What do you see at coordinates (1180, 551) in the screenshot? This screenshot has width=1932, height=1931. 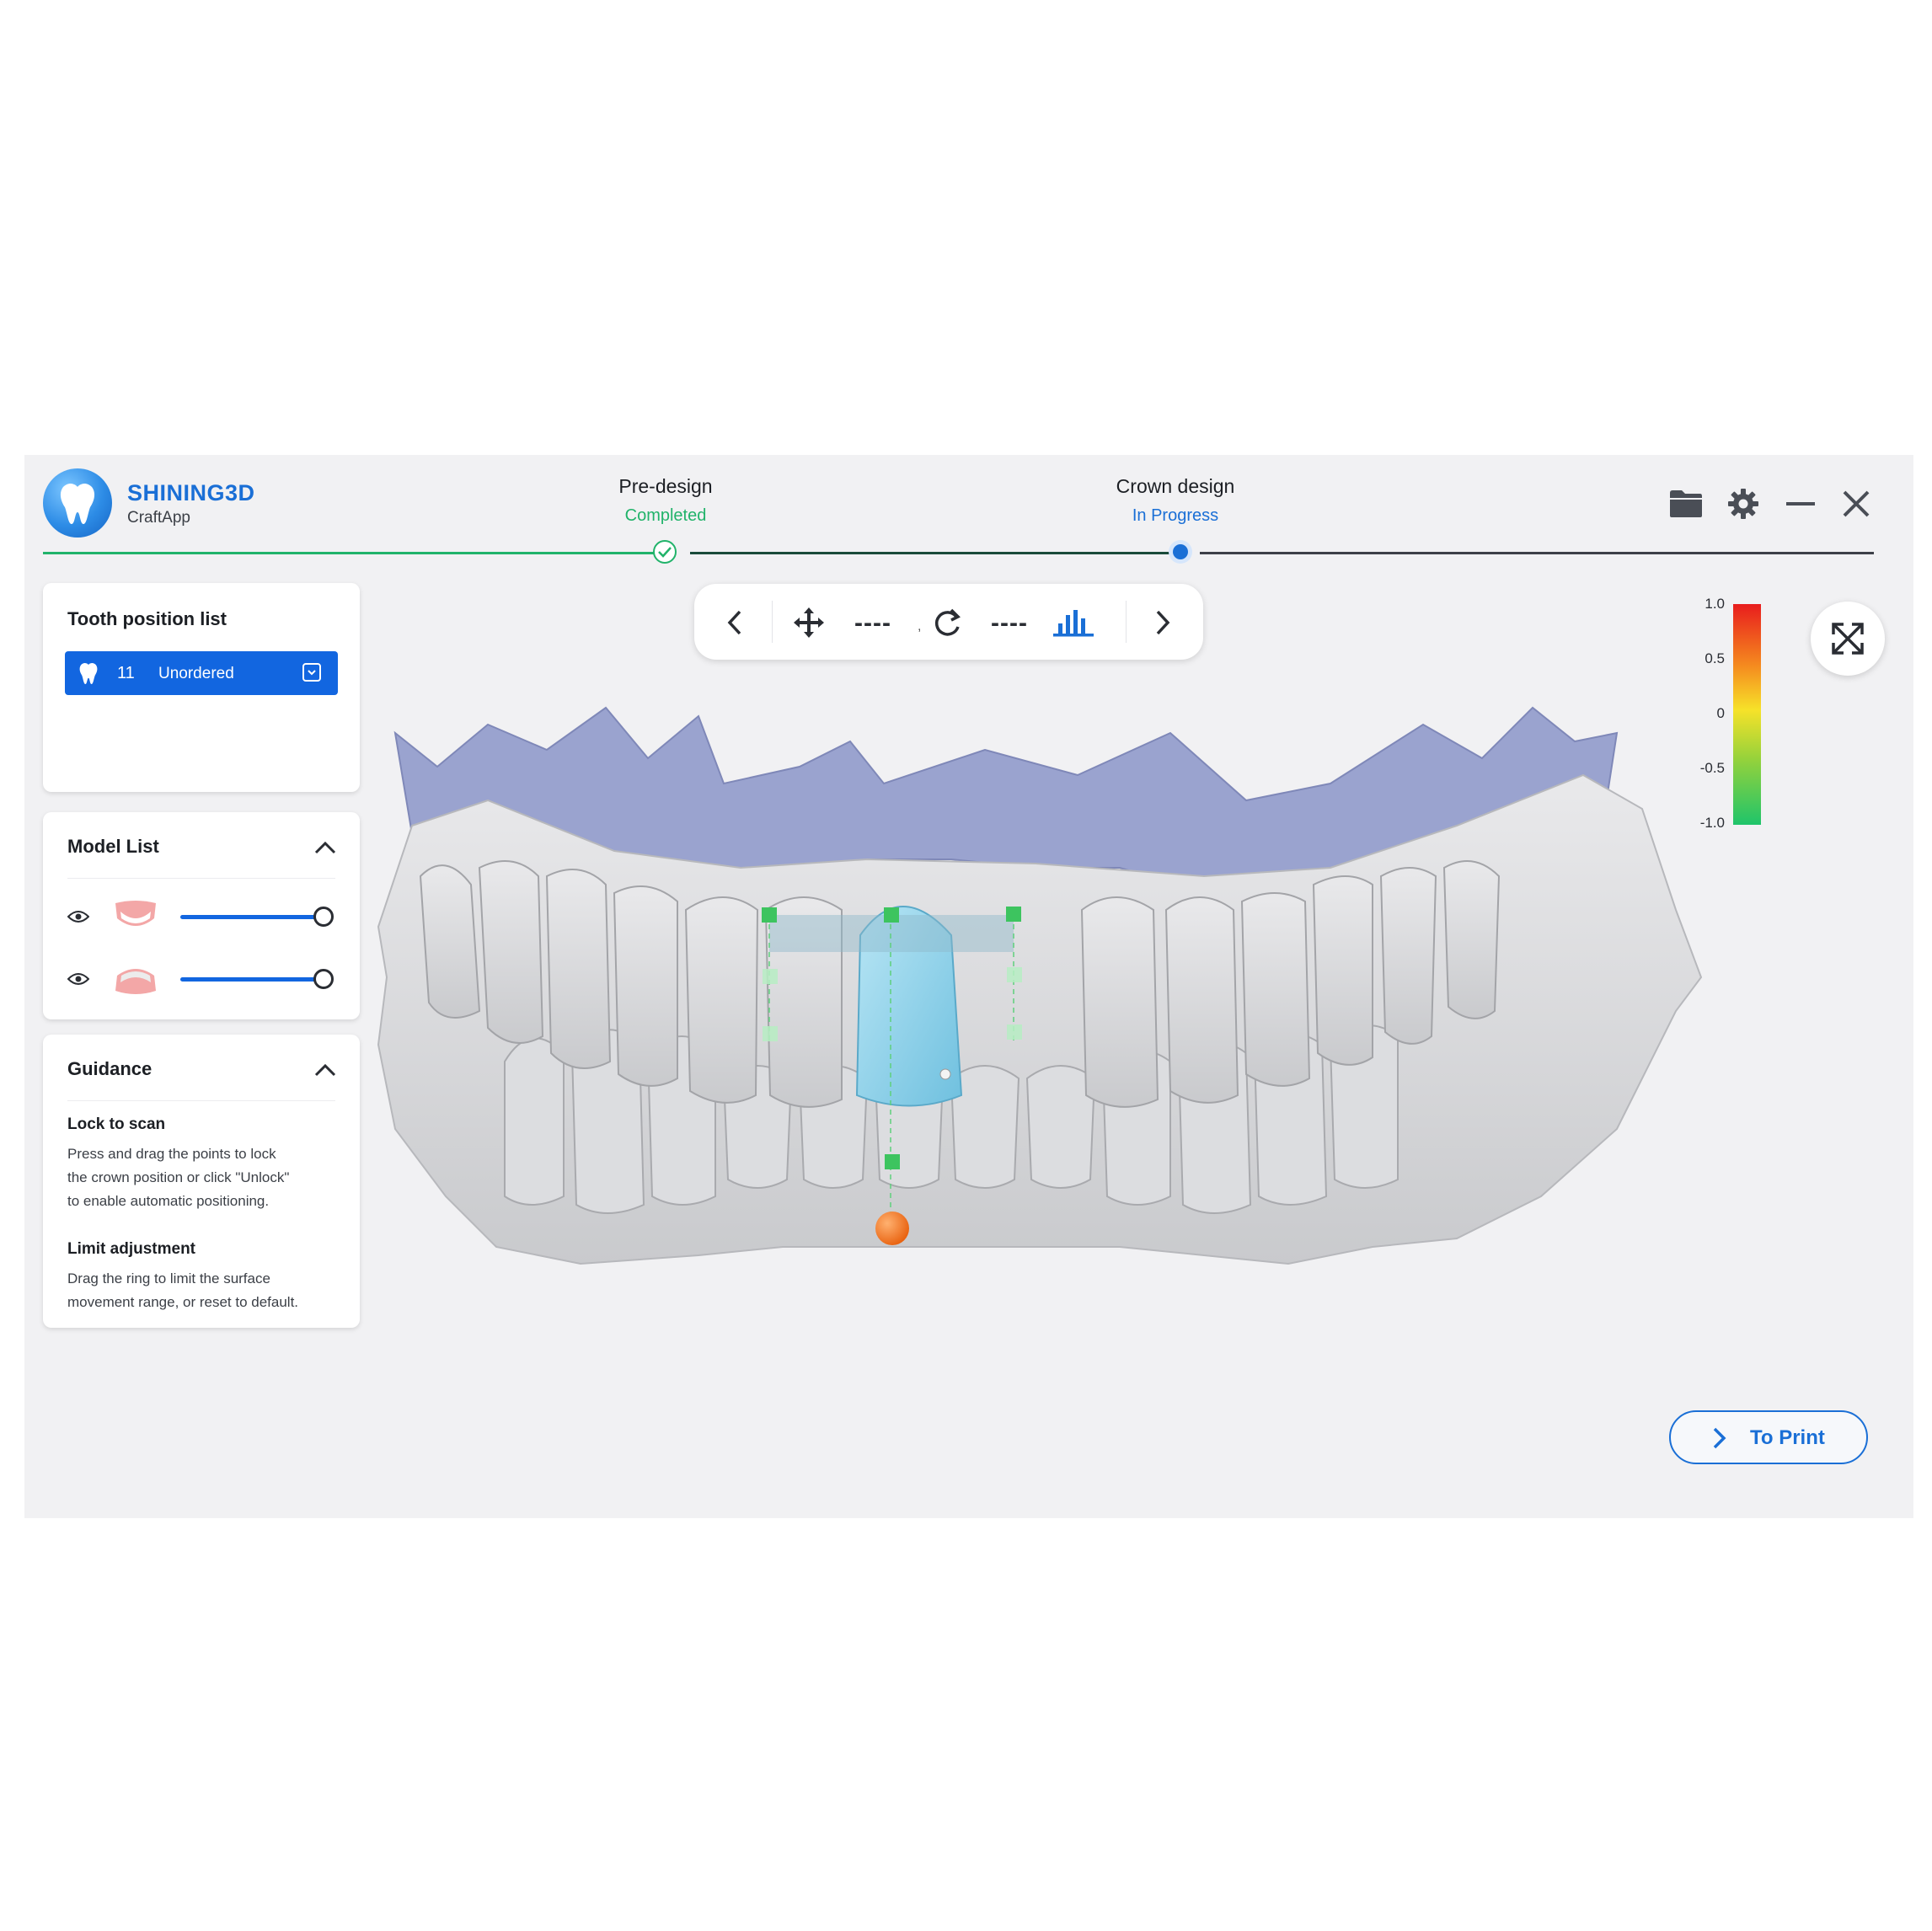 I see `current-step-dot` at bounding box center [1180, 551].